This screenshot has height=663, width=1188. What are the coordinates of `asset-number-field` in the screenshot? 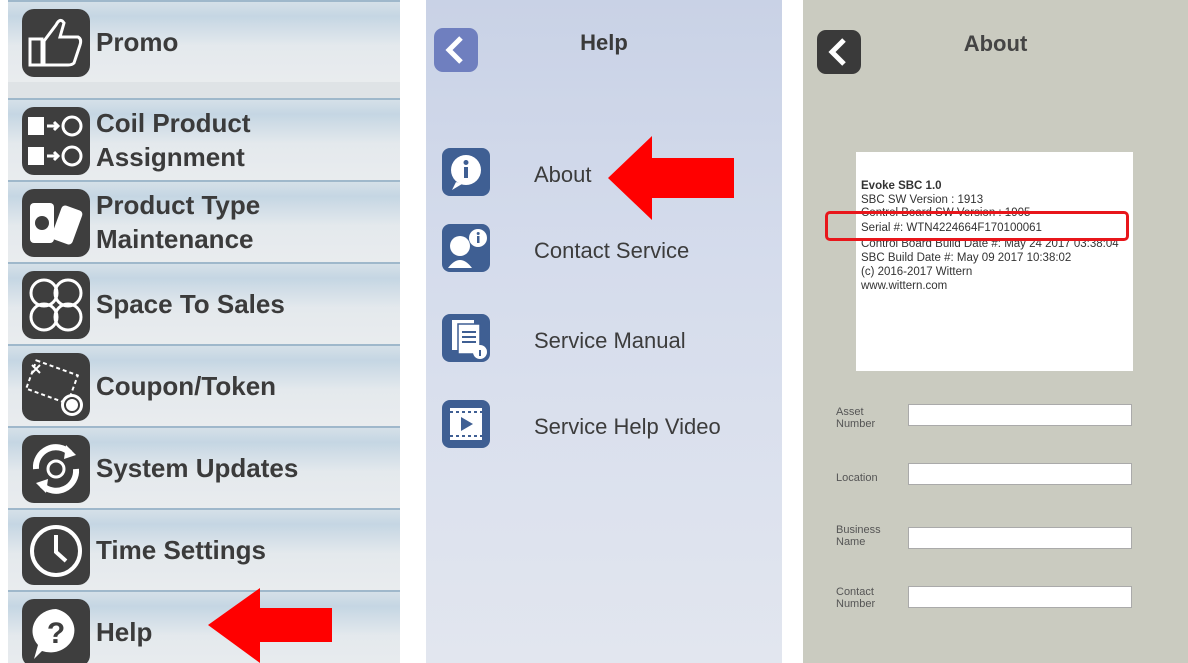 It's located at (1020, 415).